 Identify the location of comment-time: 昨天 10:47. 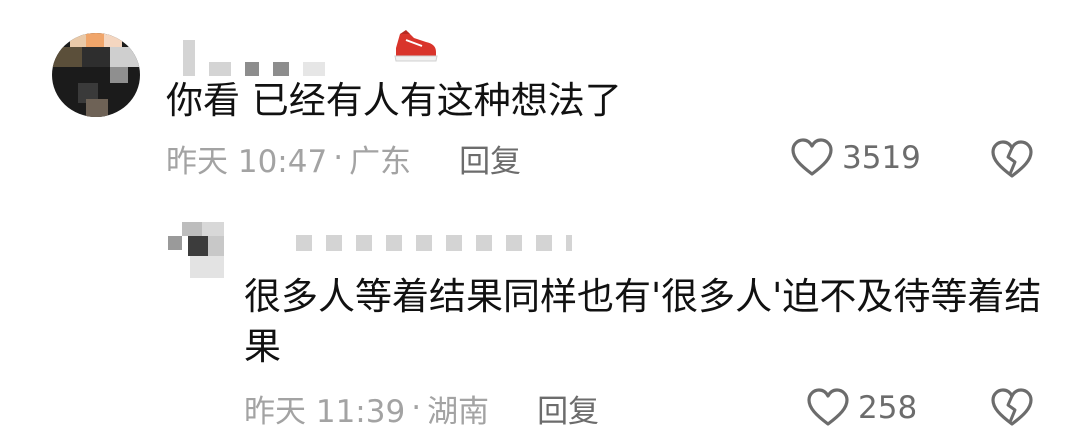
(247, 161).